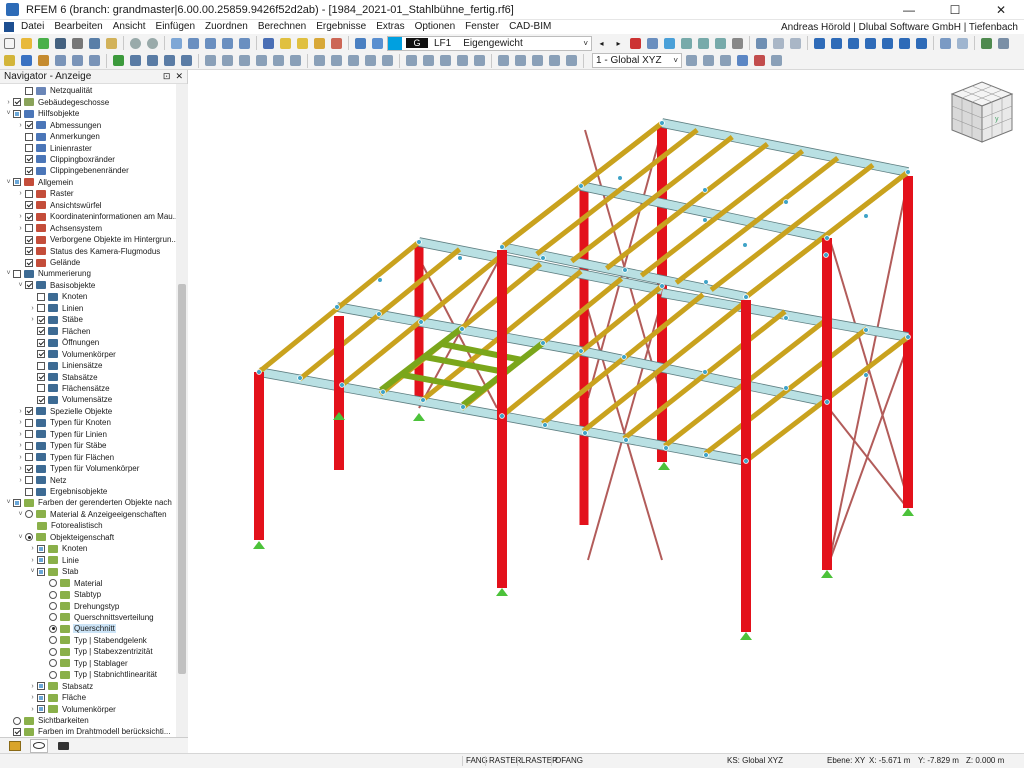 This screenshot has width=1024, height=768. Describe the element at coordinates (387, 60) in the screenshot. I see `align-icon` at that location.